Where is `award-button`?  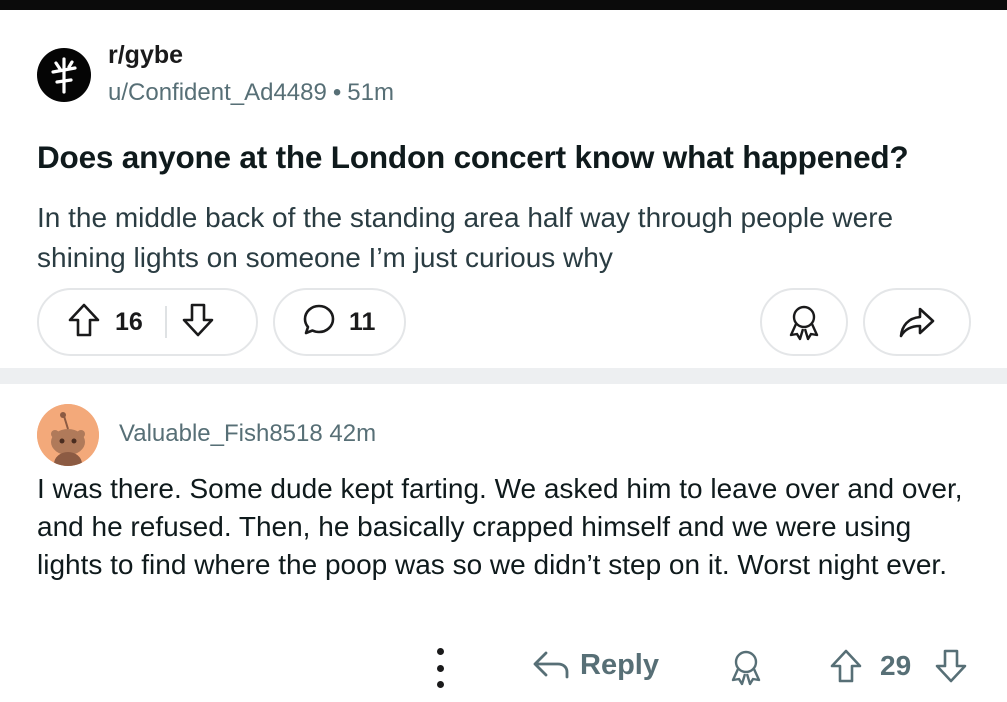 award-button is located at coordinates (804, 322).